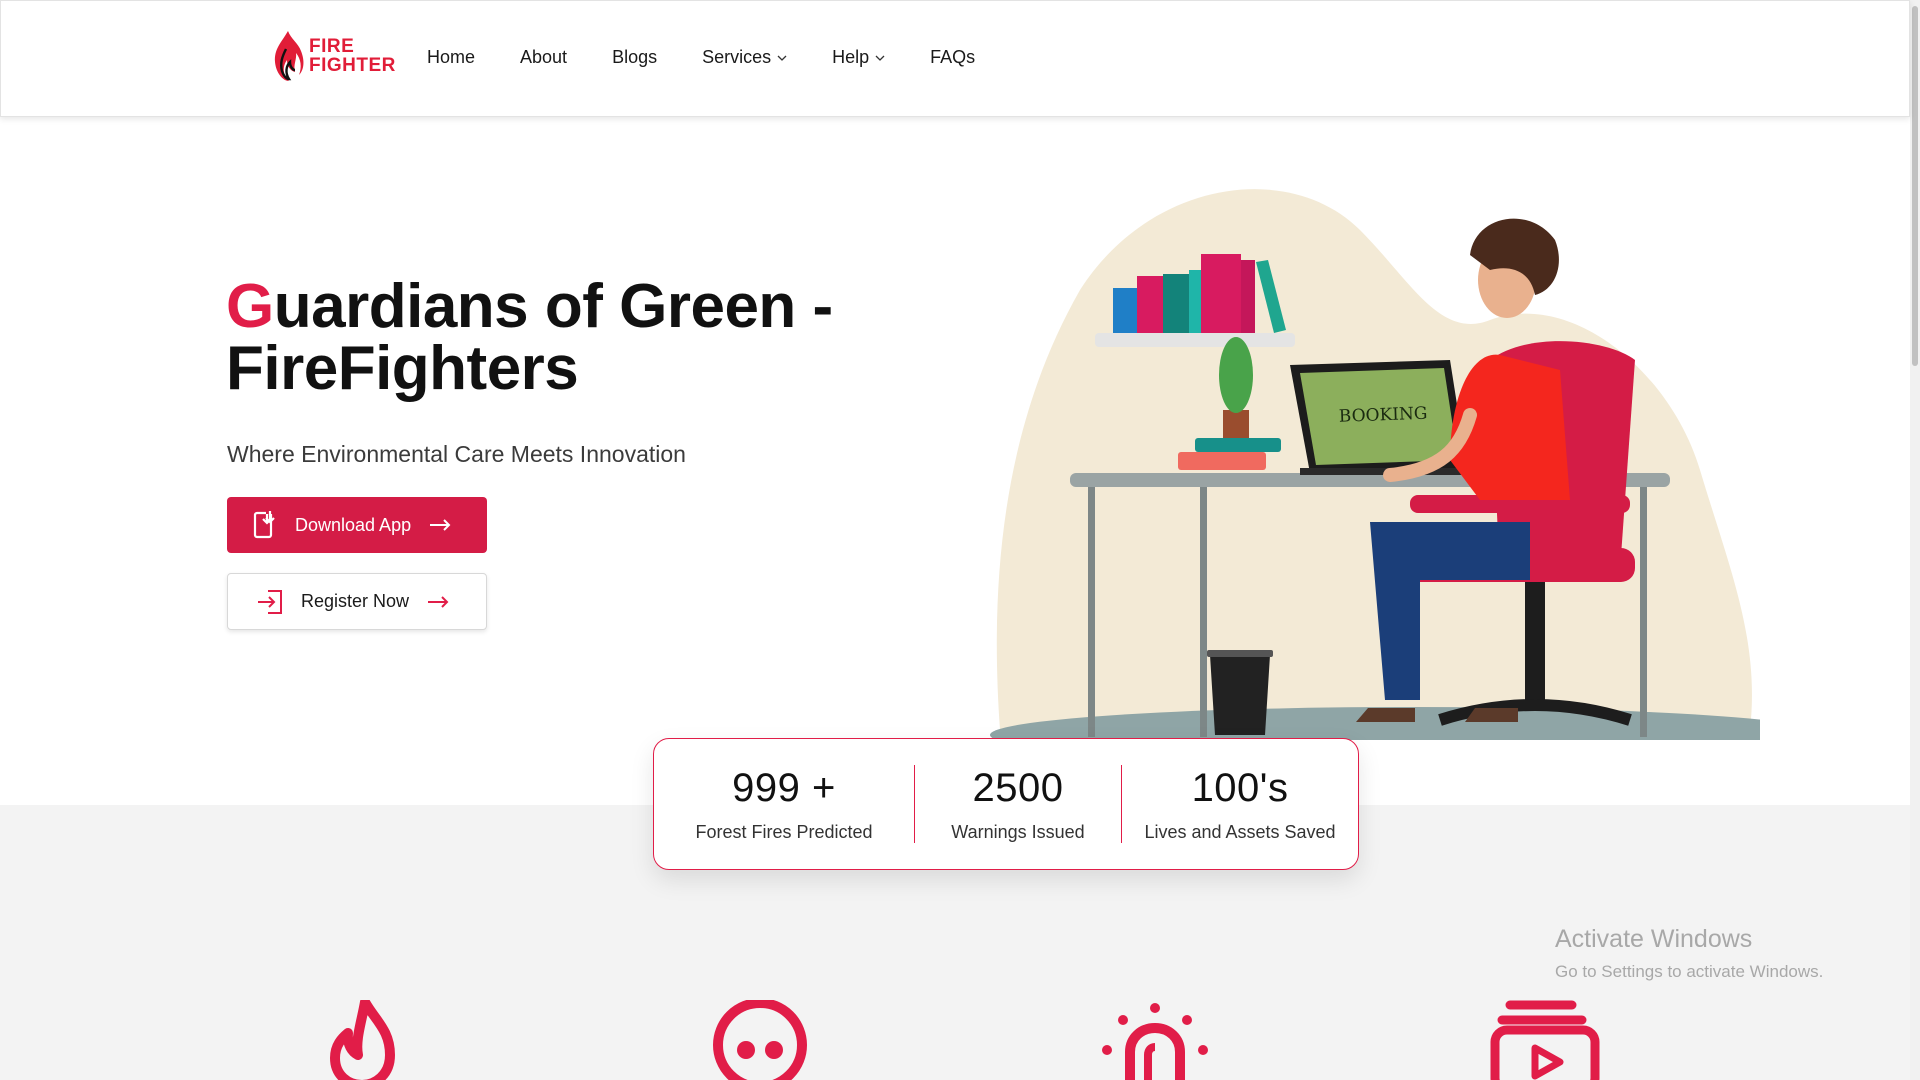 The image size is (1920, 1080). Describe the element at coordinates (1236, 424) in the screenshot. I see `plant-pot` at that location.